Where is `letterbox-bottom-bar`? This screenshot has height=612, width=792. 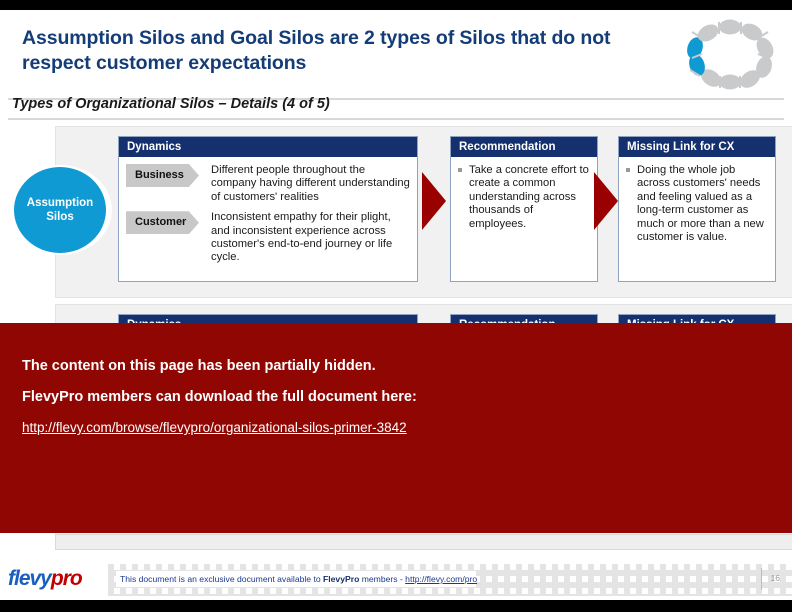
letterbox-bottom-bar is located at coordinates (396, 606).